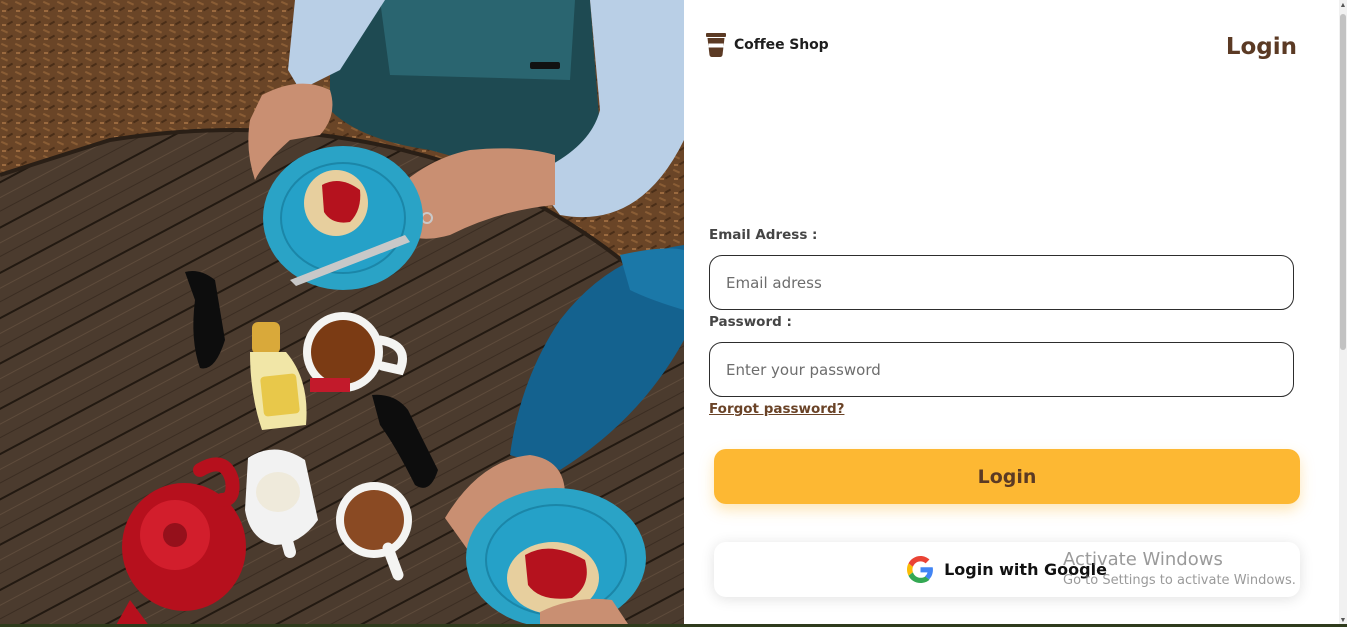 The image size is (1347, 627). Describe the element at coordinates (1261, 47) in the screenshot. I see `page-title: Login` at that location.